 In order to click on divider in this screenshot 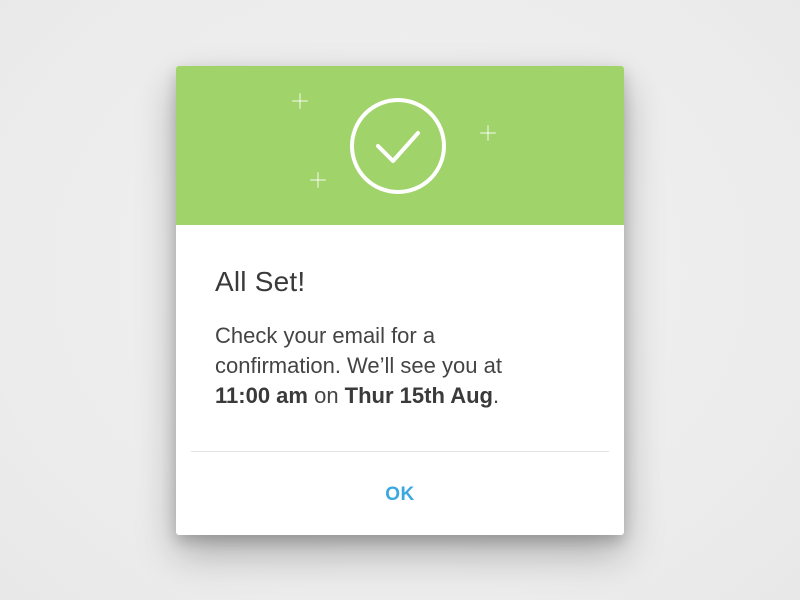, I will do `click(400, 451)`.